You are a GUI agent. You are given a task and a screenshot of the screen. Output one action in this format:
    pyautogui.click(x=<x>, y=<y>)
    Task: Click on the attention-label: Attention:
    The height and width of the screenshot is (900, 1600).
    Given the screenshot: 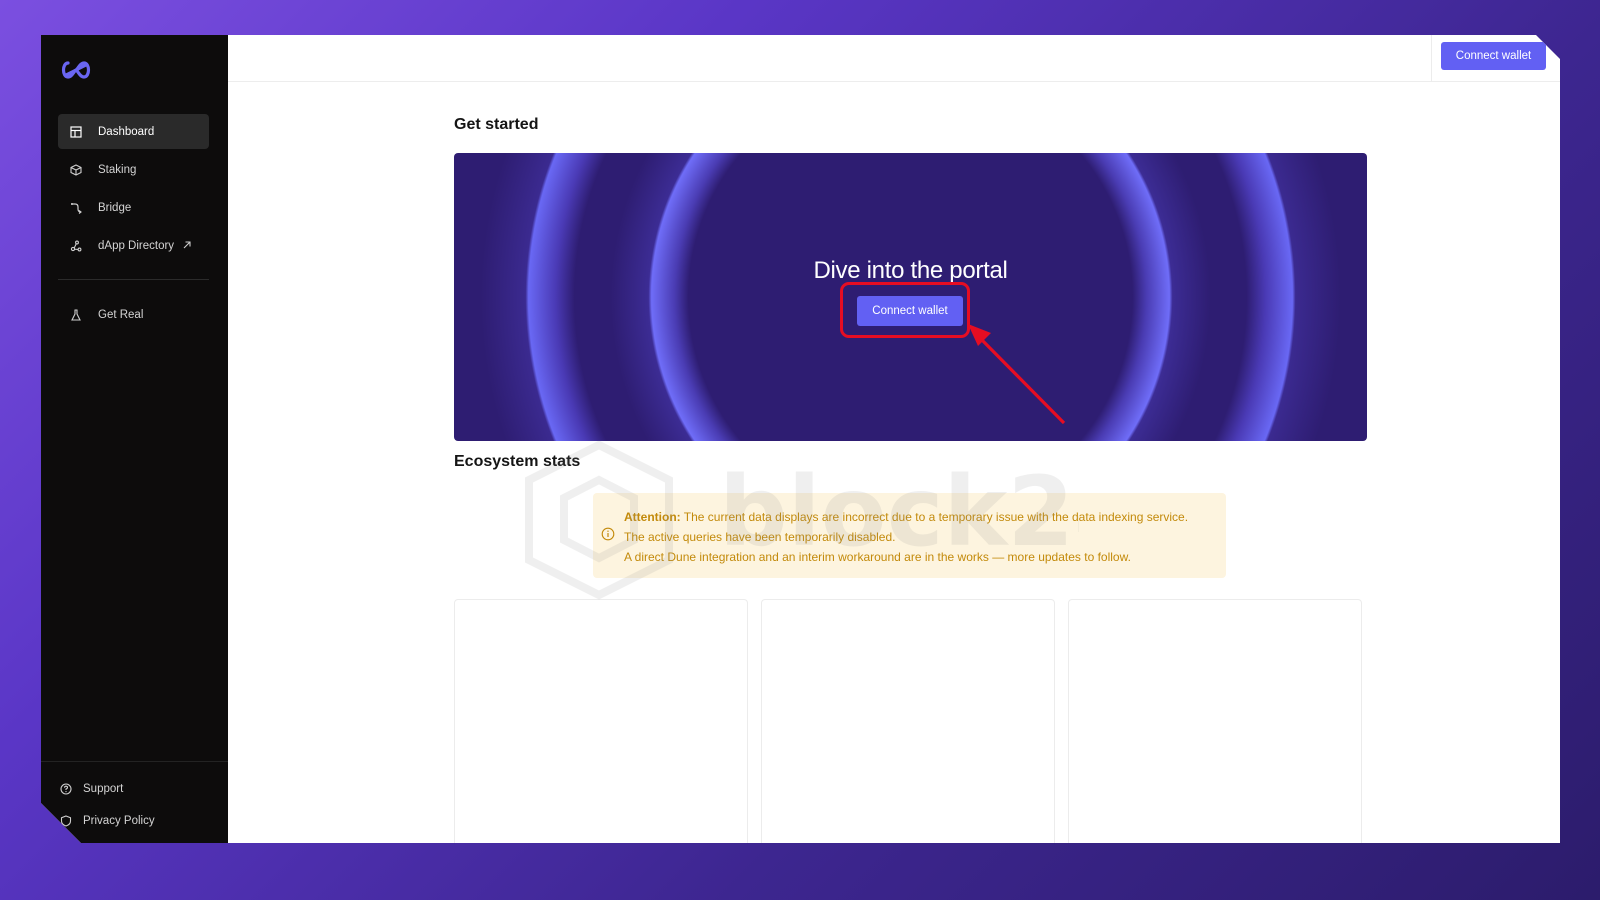 What is the action you would take?
    pyautogui.click(x=652, y=517)
    